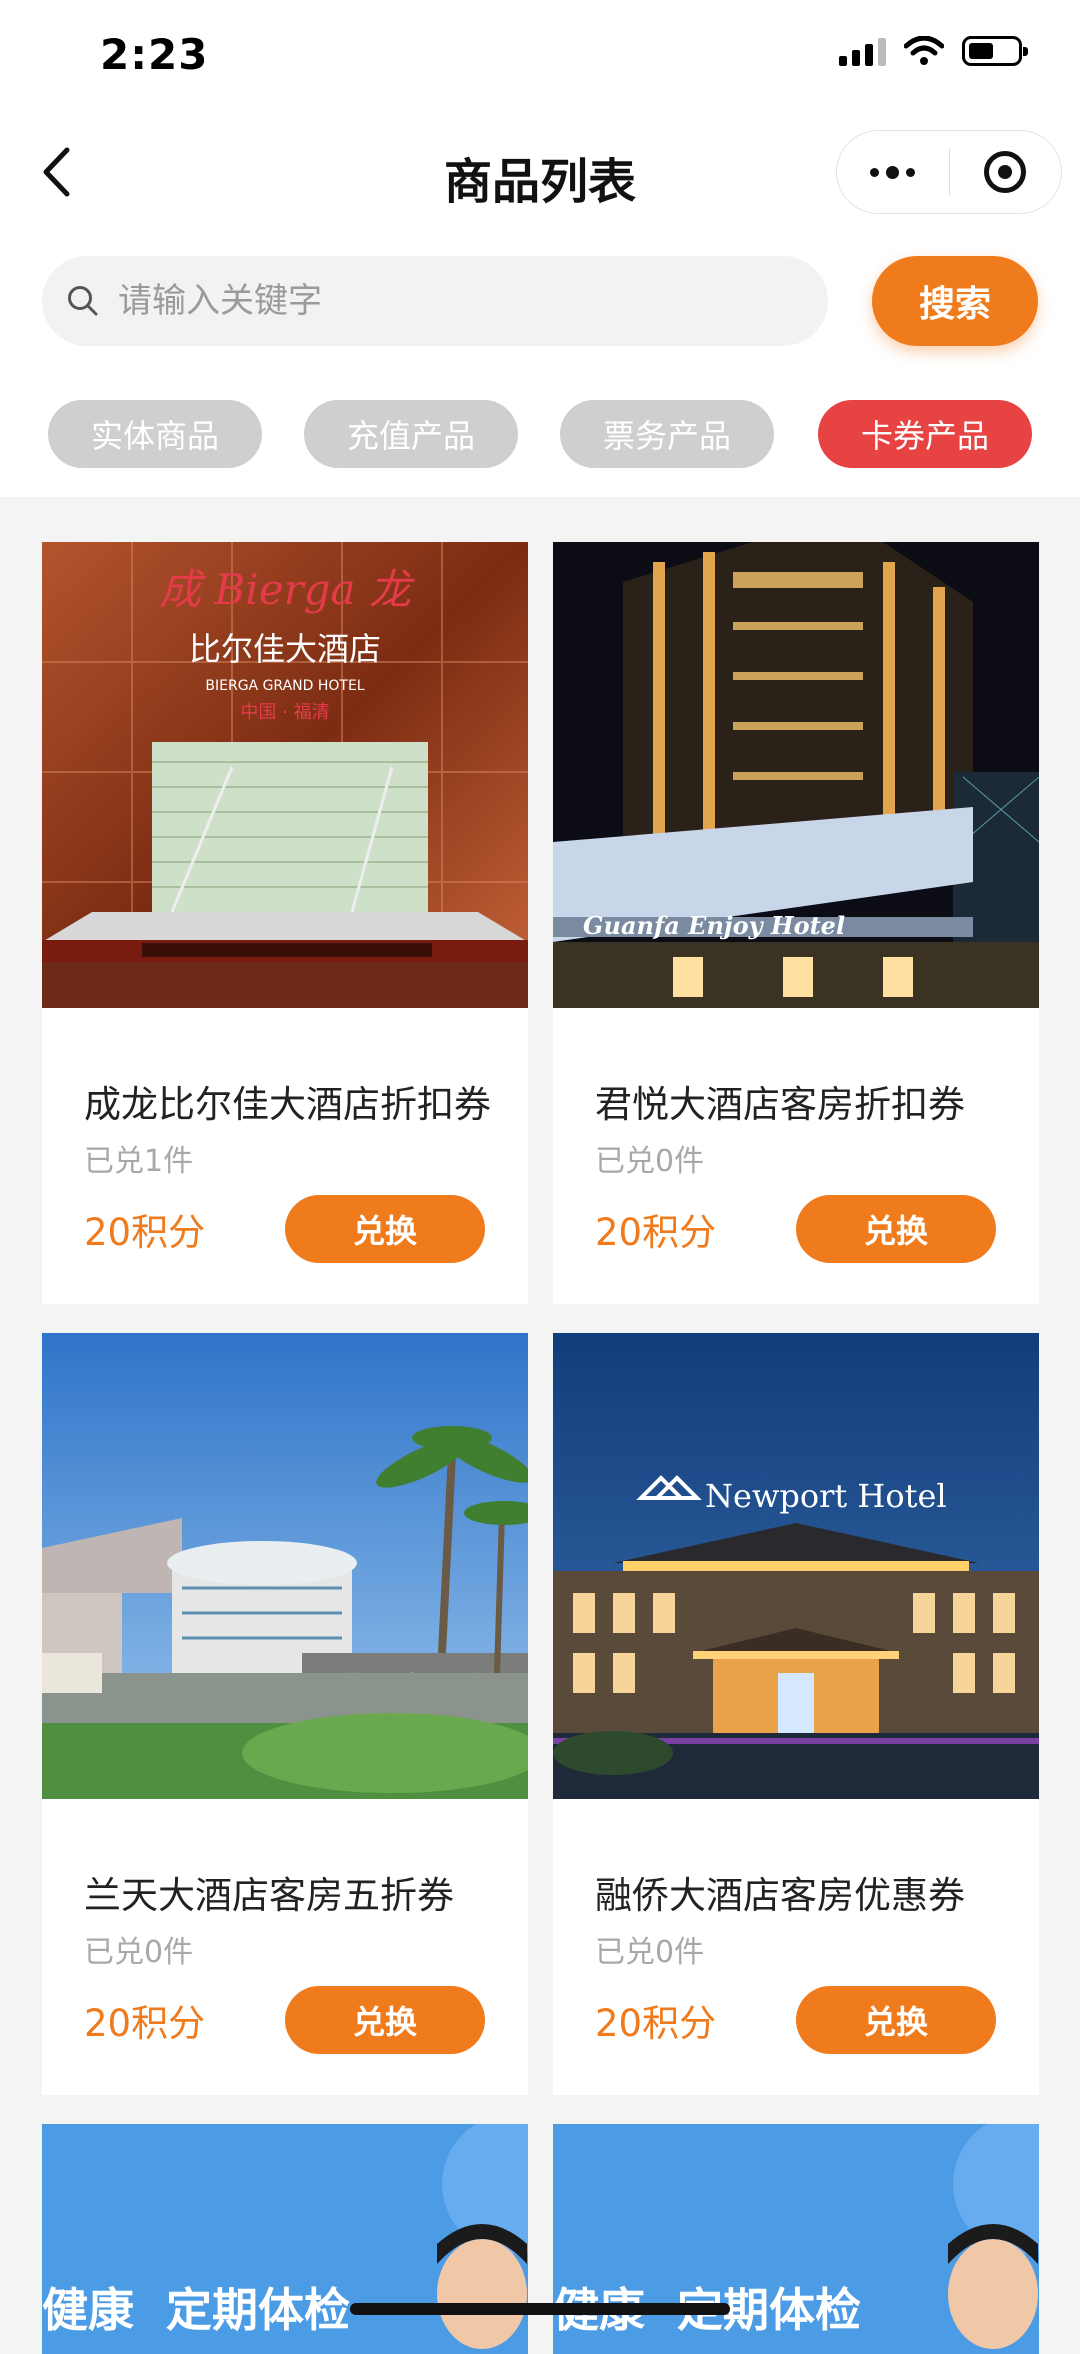 The height and width of the screenshot is (2354, 1080). I want to click on tab-voucher-products: 卡券产品, so click(925, 434).